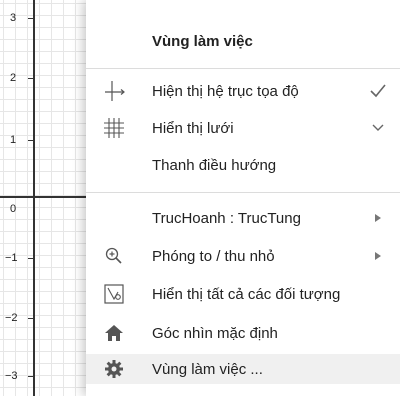  I want to click on y-tick-label: 3, so click(13, 18).